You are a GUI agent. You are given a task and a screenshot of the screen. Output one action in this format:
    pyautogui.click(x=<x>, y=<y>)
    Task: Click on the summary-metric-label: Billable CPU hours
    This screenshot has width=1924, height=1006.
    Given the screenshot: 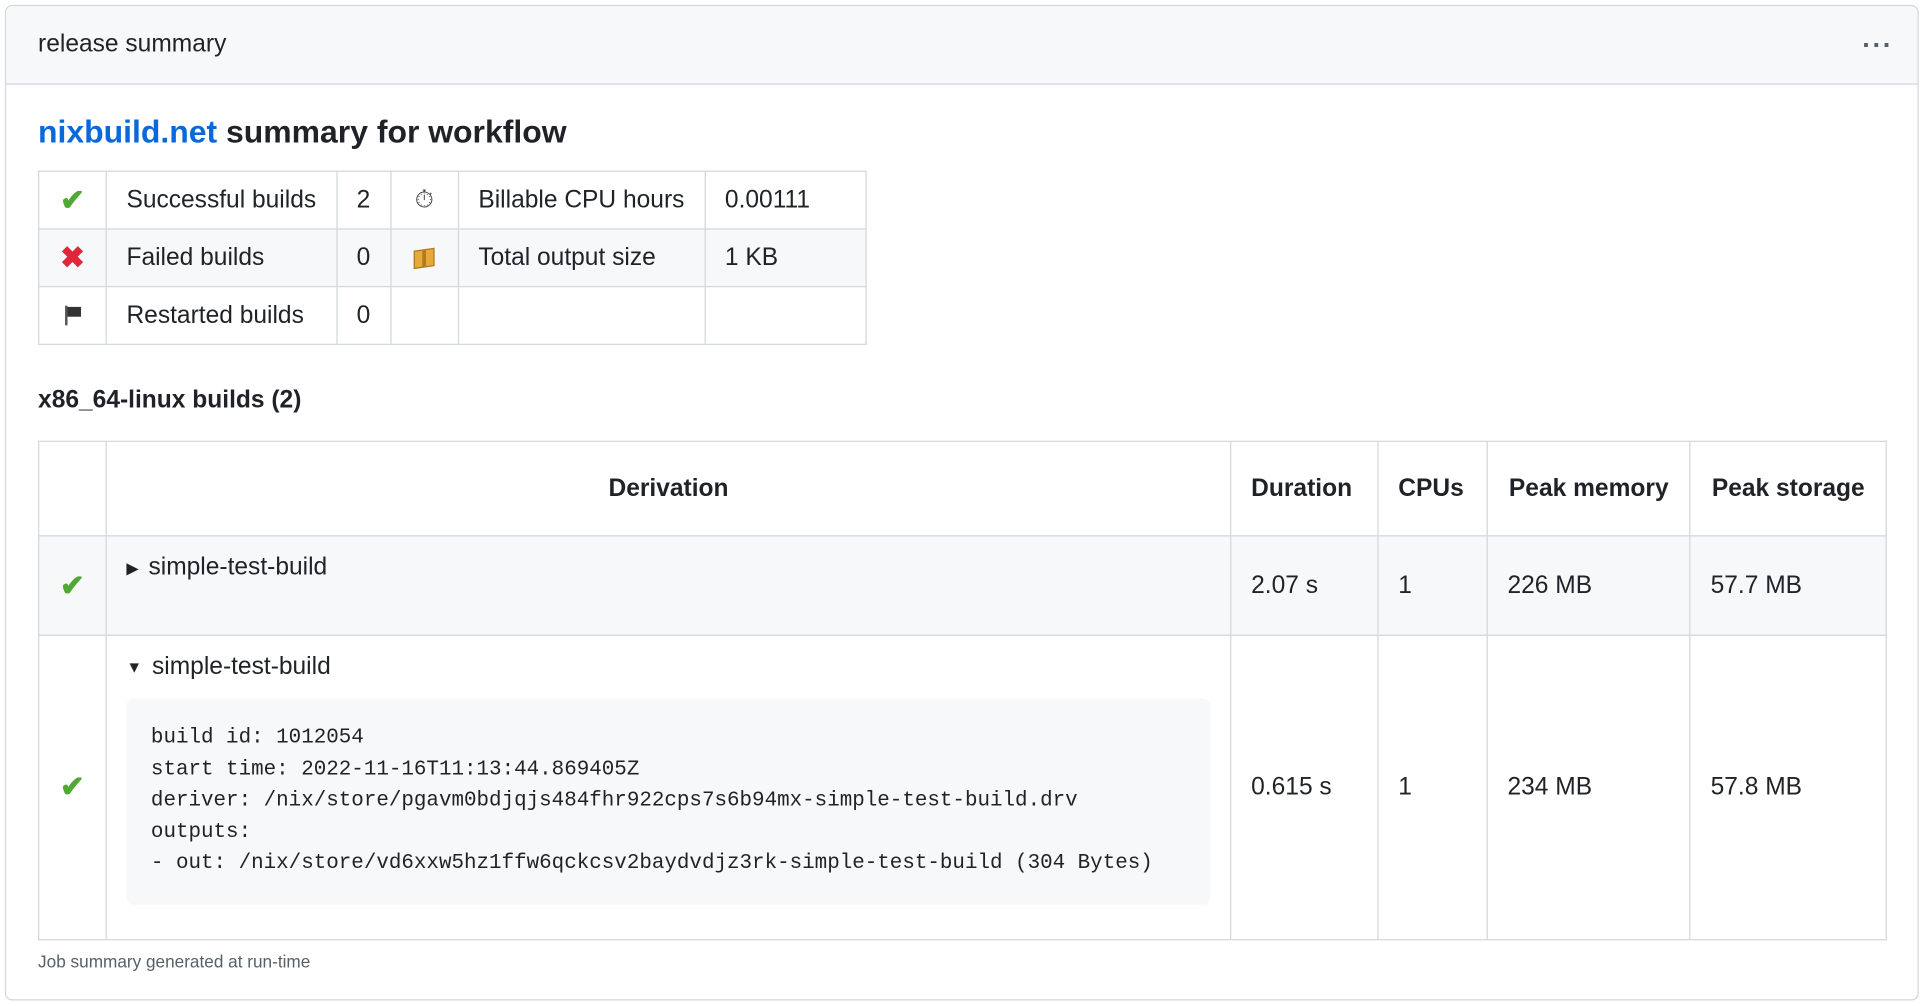 What is the action you would take?
    pyautogui.click(x=581, y=200)
    